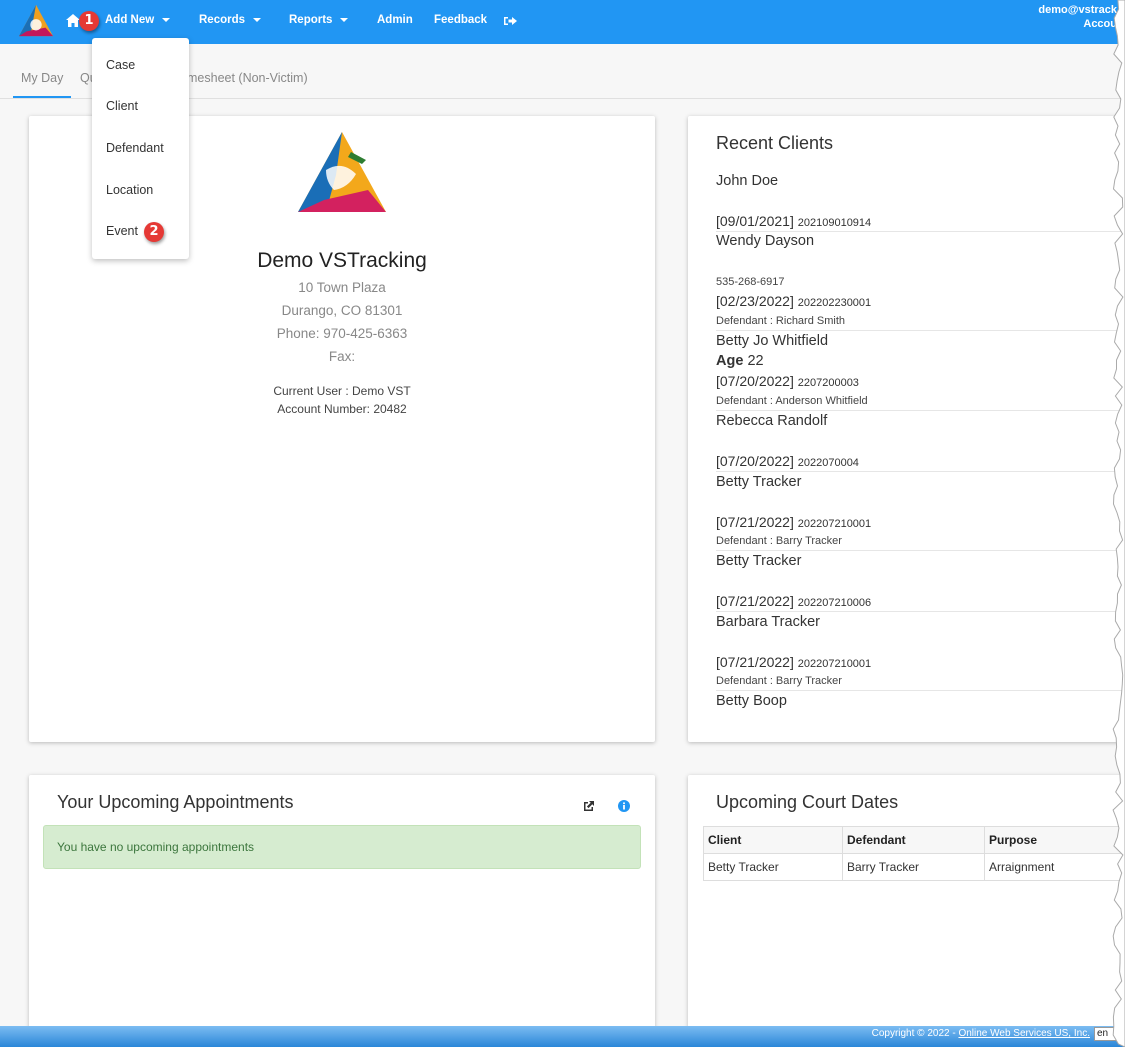  I want to click on case-date: [02/23/2022], so click(755, 301).